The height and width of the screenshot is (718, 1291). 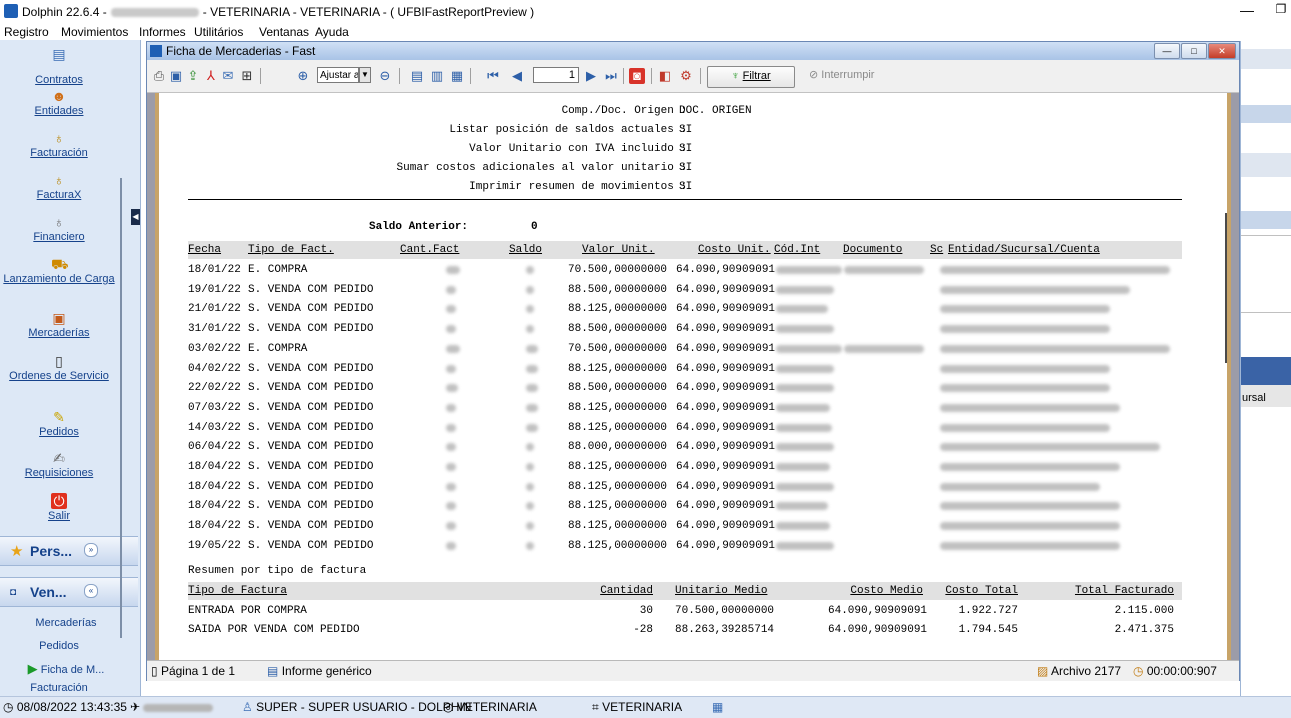 What do you see at coordinates (59, 423) in the screenshot?
I see `sidebar-item-pedidos: ✎ Pedidos` at bounding box center [59, 423].